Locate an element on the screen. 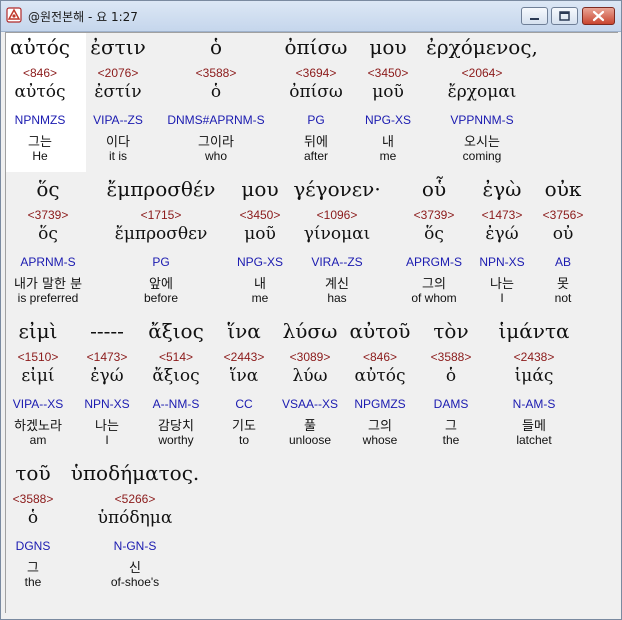 The height and width of the screenshot is (620, 622). english-gloss: not is located at coordinates (563, 298).